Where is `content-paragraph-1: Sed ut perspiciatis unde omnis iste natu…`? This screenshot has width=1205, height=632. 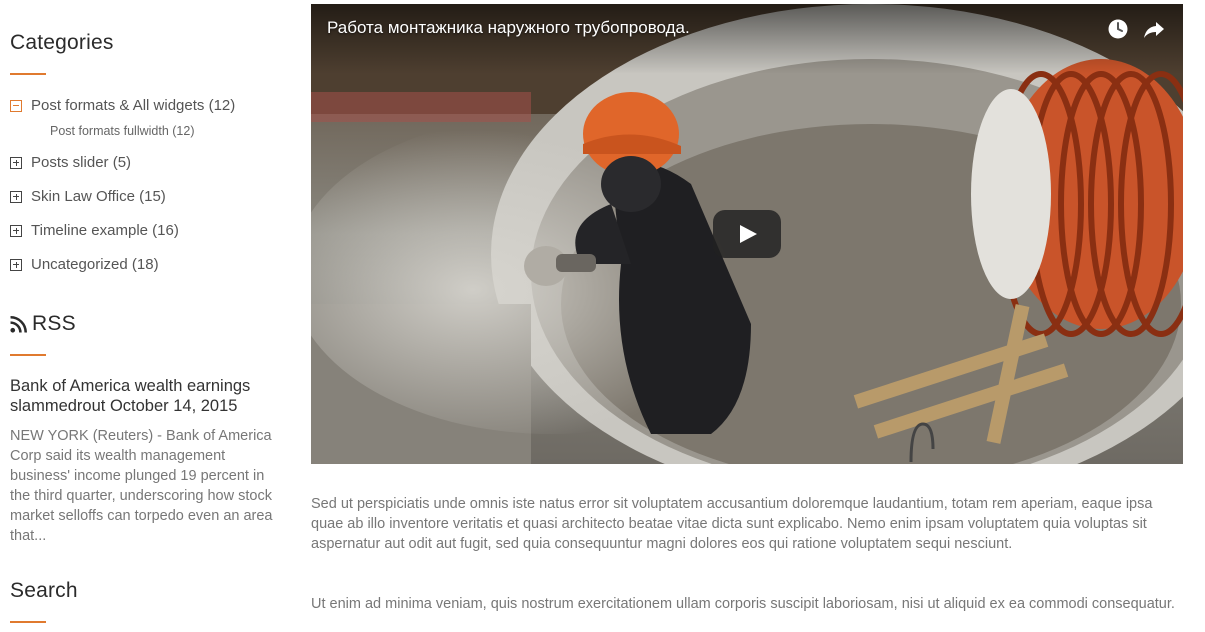
content-paragraph-1: Sed ut perspiciatis unde omnis iste natu… is located at coordinates (732, 524).